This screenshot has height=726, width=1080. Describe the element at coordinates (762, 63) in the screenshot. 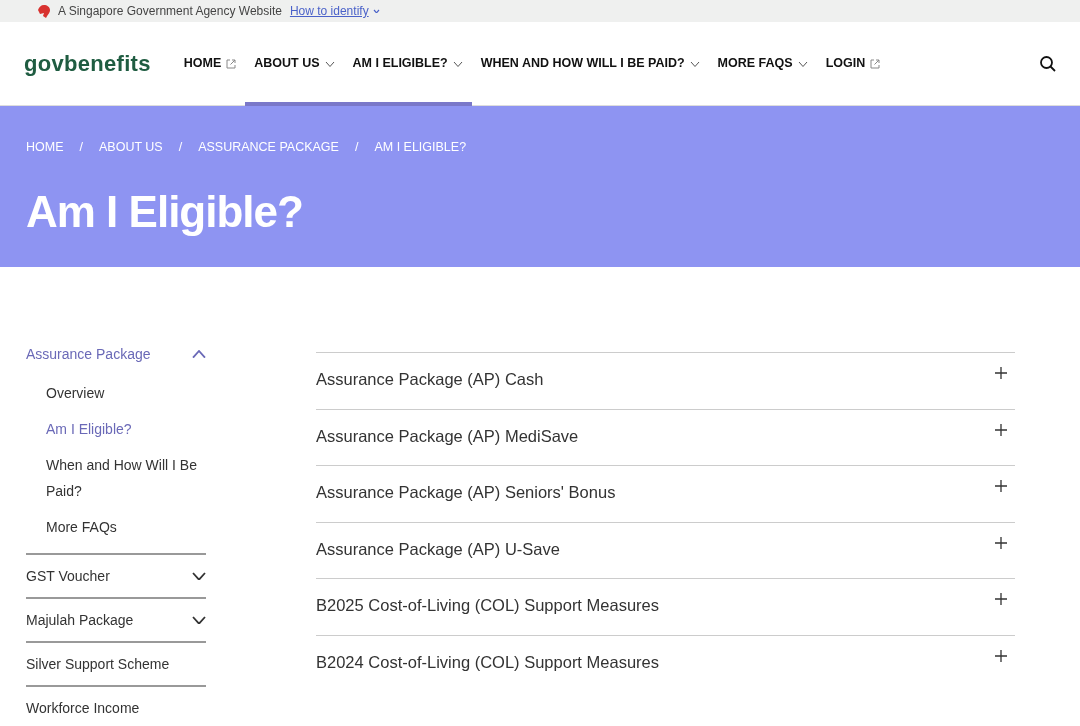

I see `nav-link: MORE FAQS` at that location.